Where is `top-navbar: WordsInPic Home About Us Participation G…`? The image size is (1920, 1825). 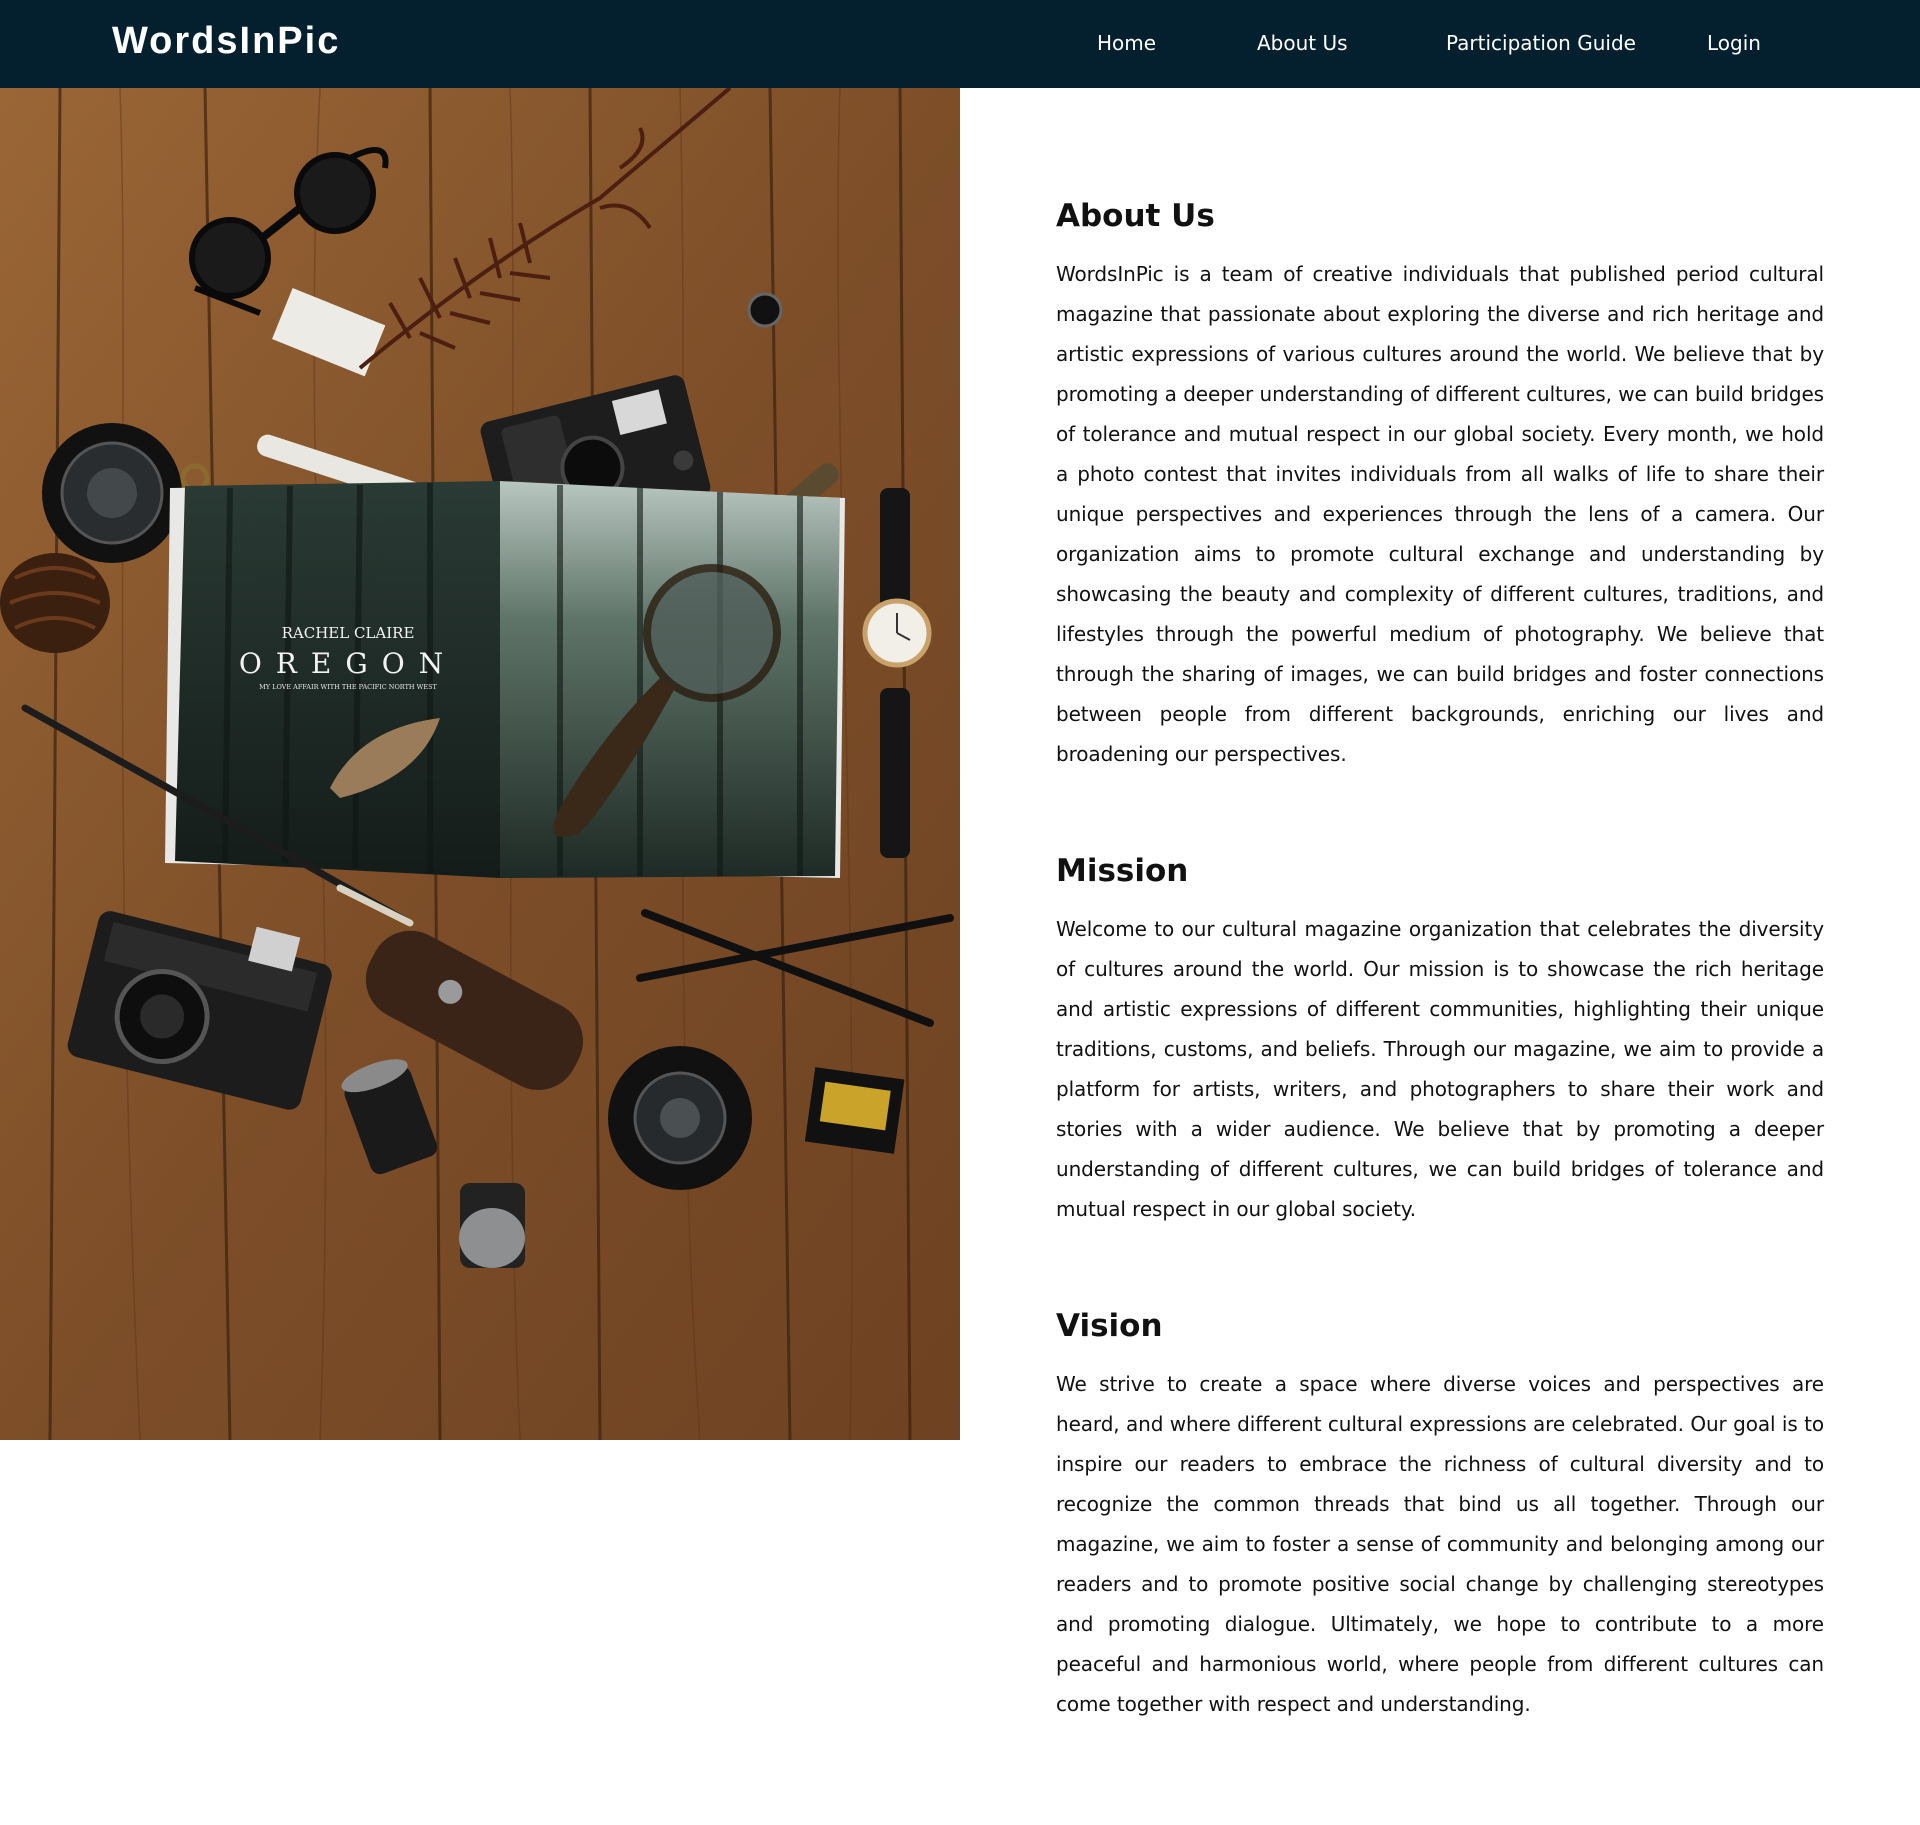 top-navbar: WordsInPic Home About Us Participation G… is located at coordinates (960, 44).